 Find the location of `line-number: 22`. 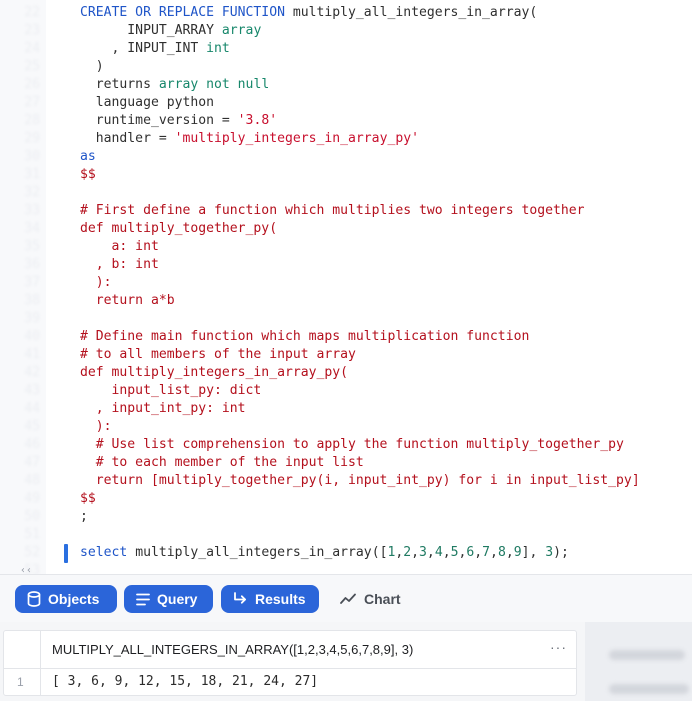

line-number: 22 is located at coordinates (32, 12).